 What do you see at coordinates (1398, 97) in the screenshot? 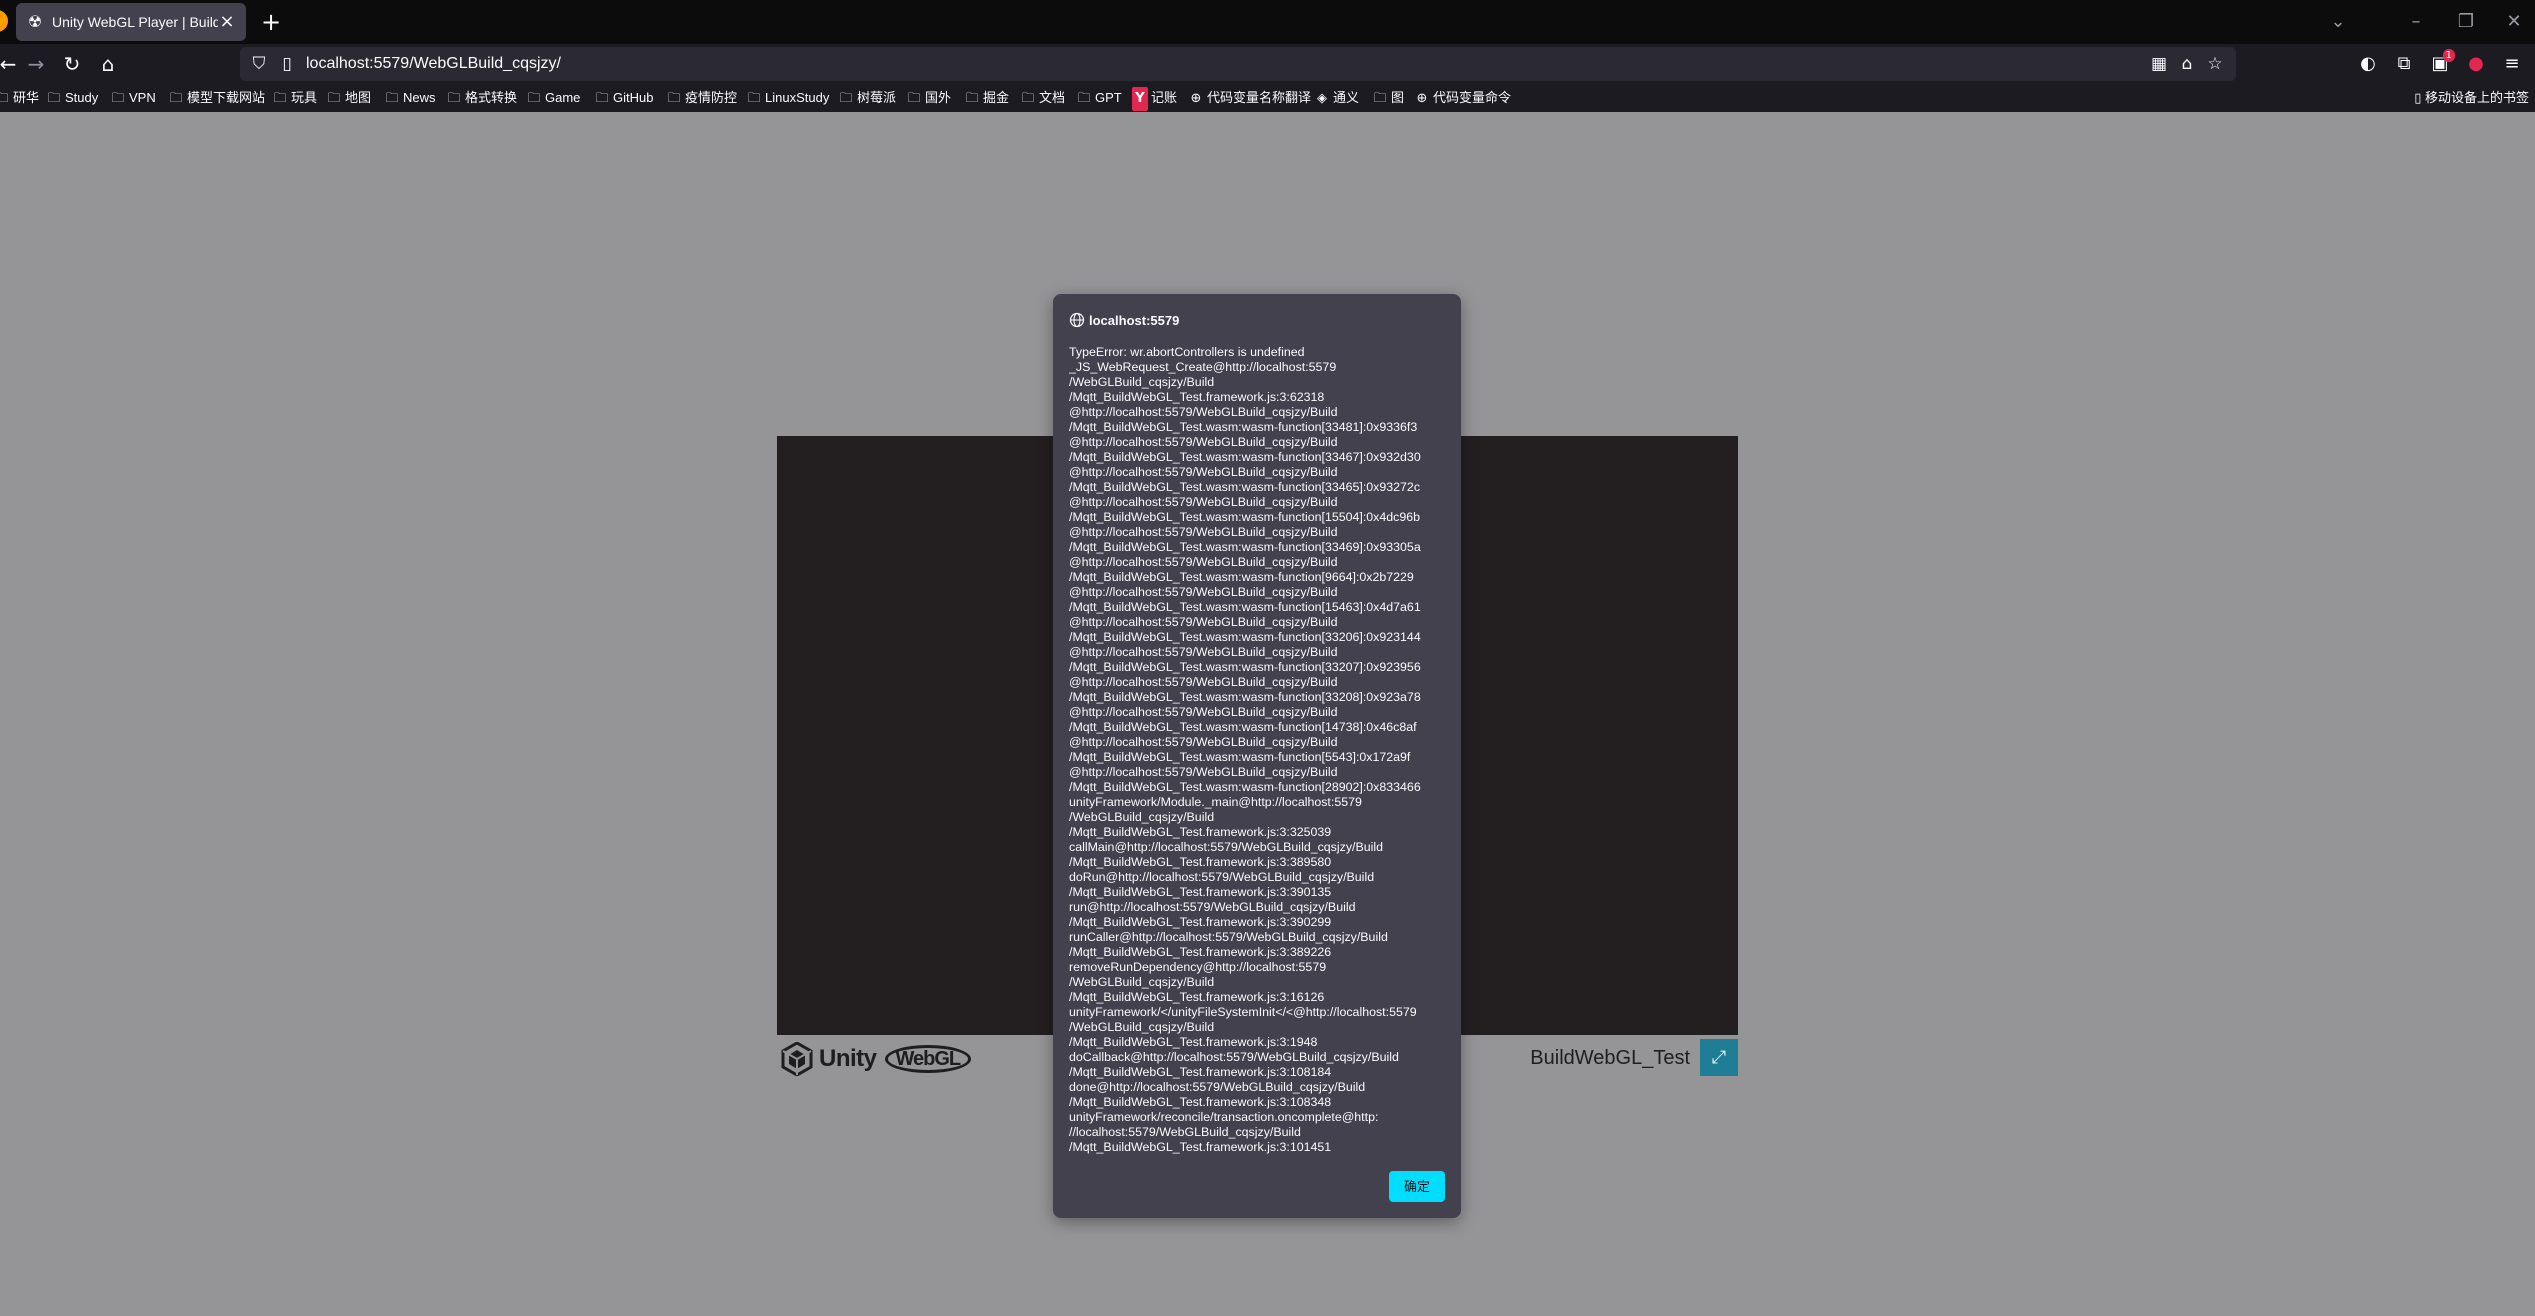
I see `bookmark-label: 图` at bounding box center [1398, 97].